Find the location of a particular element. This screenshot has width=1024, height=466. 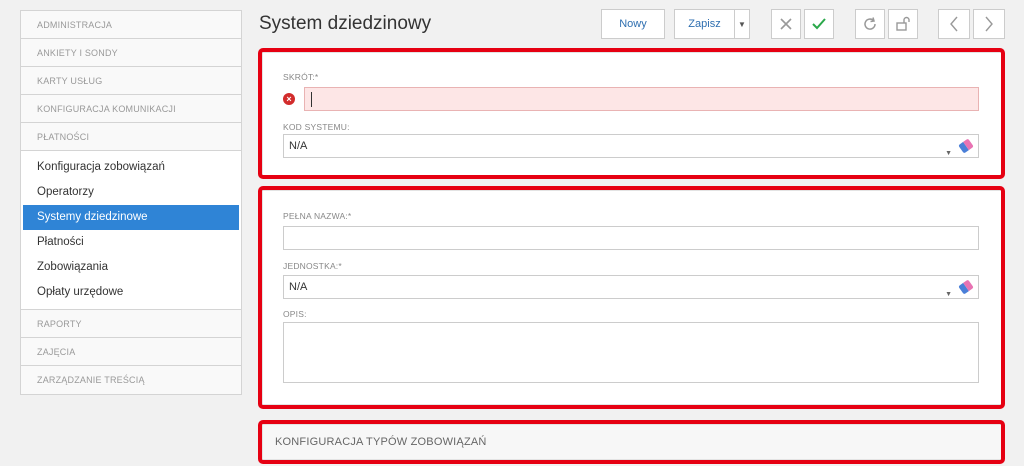

sidebar-item-systemy-dziedzinowe: Systemy dziedzinowe is located at coordinates (131, 217).